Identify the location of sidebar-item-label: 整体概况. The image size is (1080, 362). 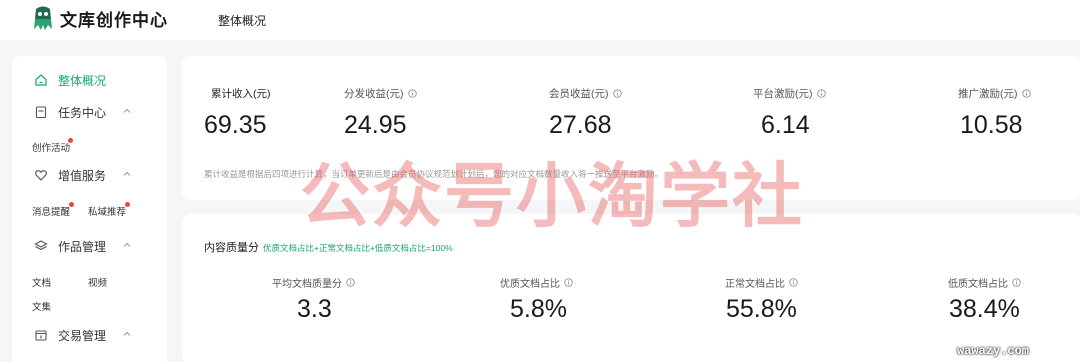
(82, 80).